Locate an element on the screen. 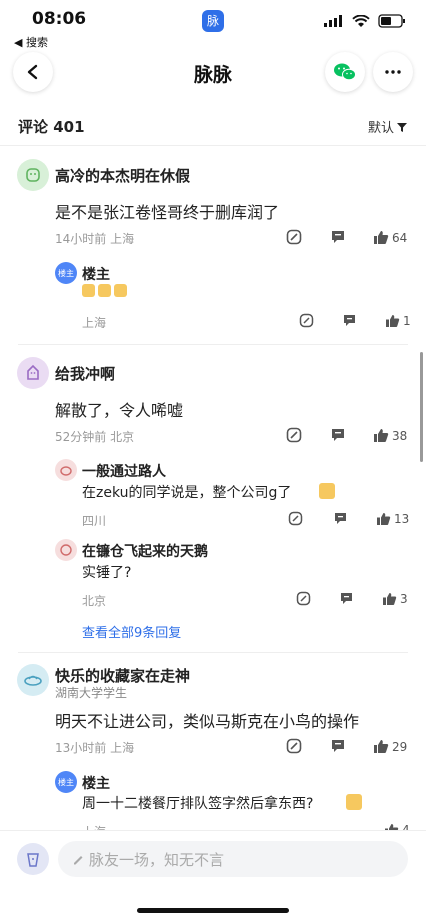 This screenshot has width=426, height=922. status-icons is located at coordinates (365, 21).